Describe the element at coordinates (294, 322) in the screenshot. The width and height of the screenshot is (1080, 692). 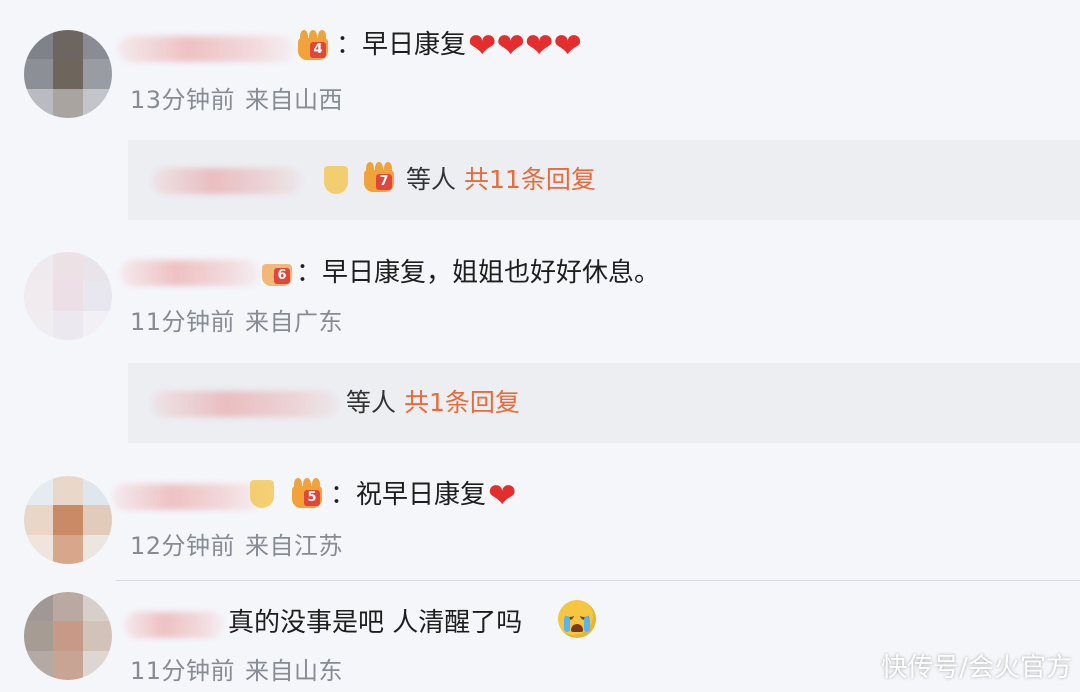
I see `comment-location: 来自广东` at that location.